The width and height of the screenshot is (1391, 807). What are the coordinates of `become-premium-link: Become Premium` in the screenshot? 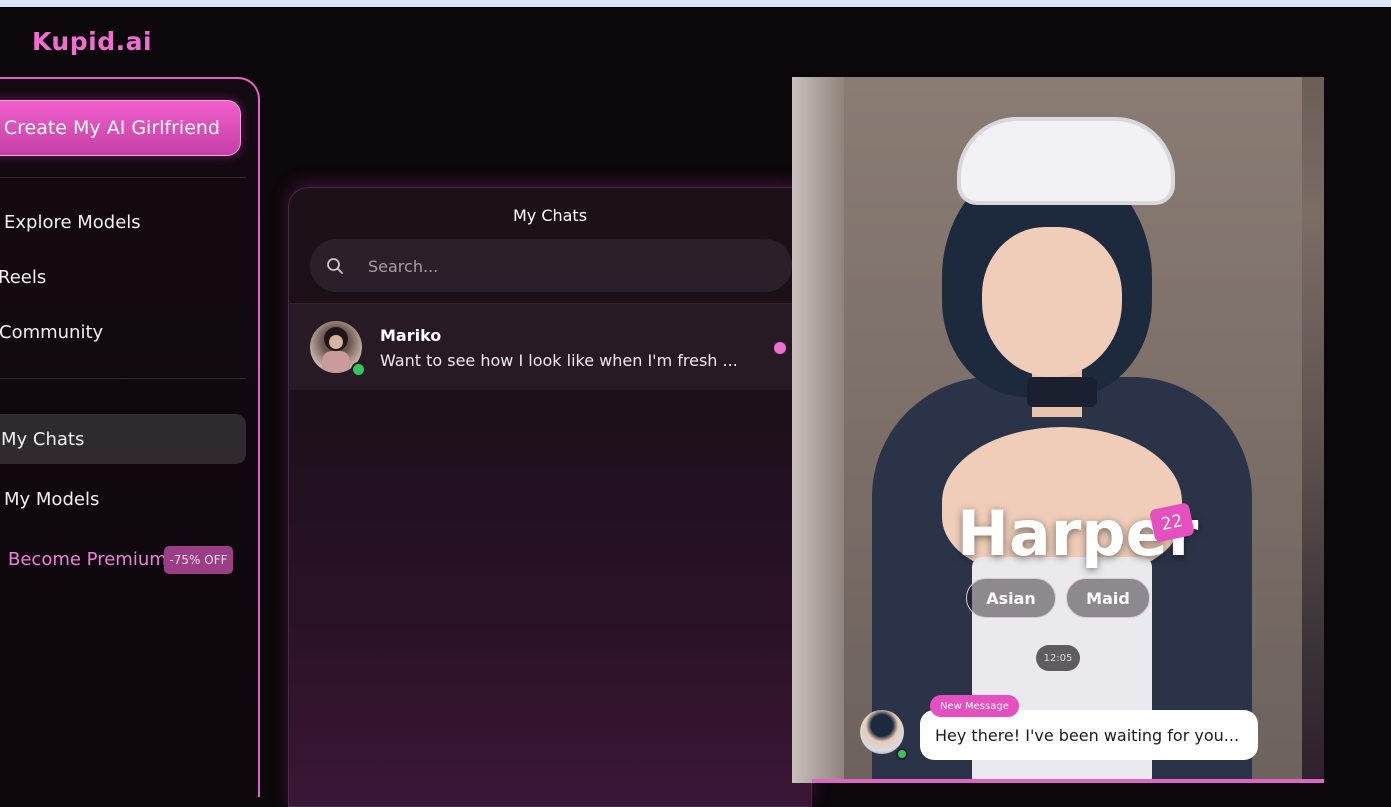 It's located at (87, 559).